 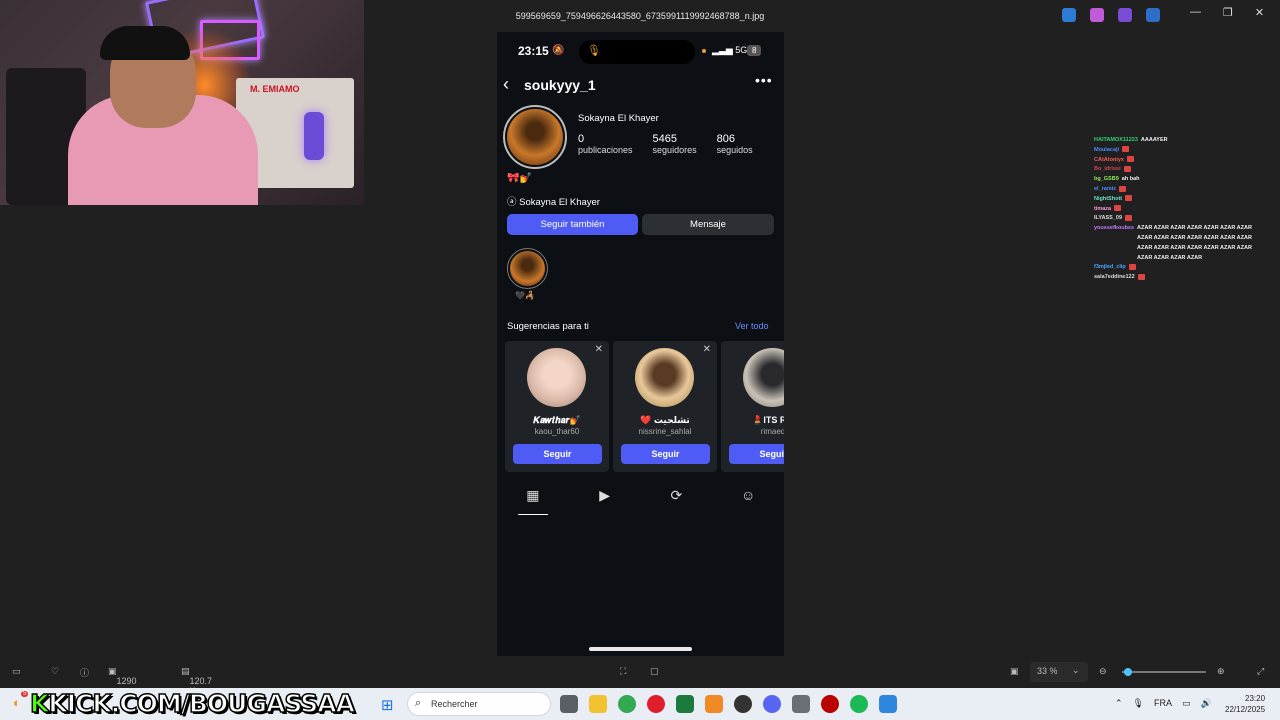 I want to click on spotify-icon, so click(x=859, y=704).